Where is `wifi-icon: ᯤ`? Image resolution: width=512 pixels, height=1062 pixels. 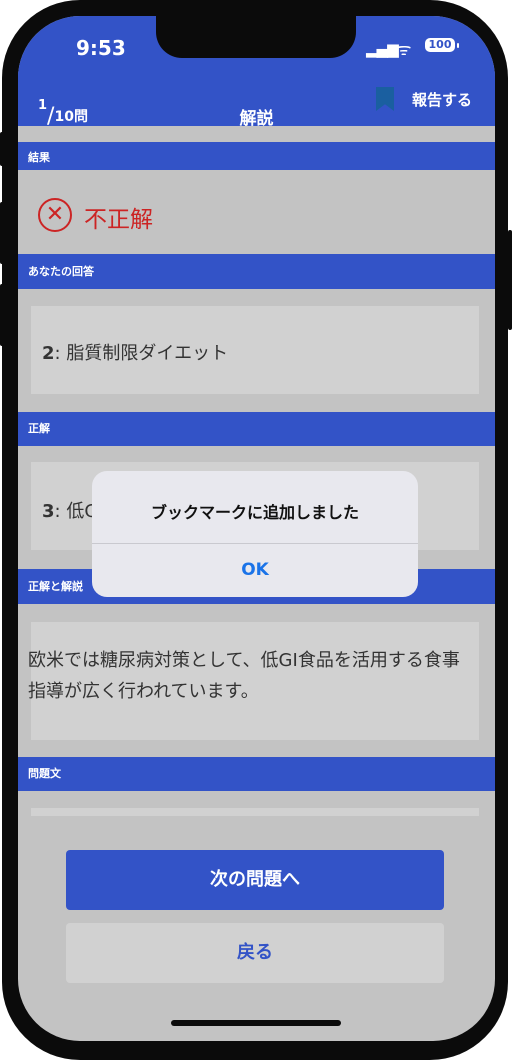 wifi-icon: ᯤ is located at coordinates (404, 50).